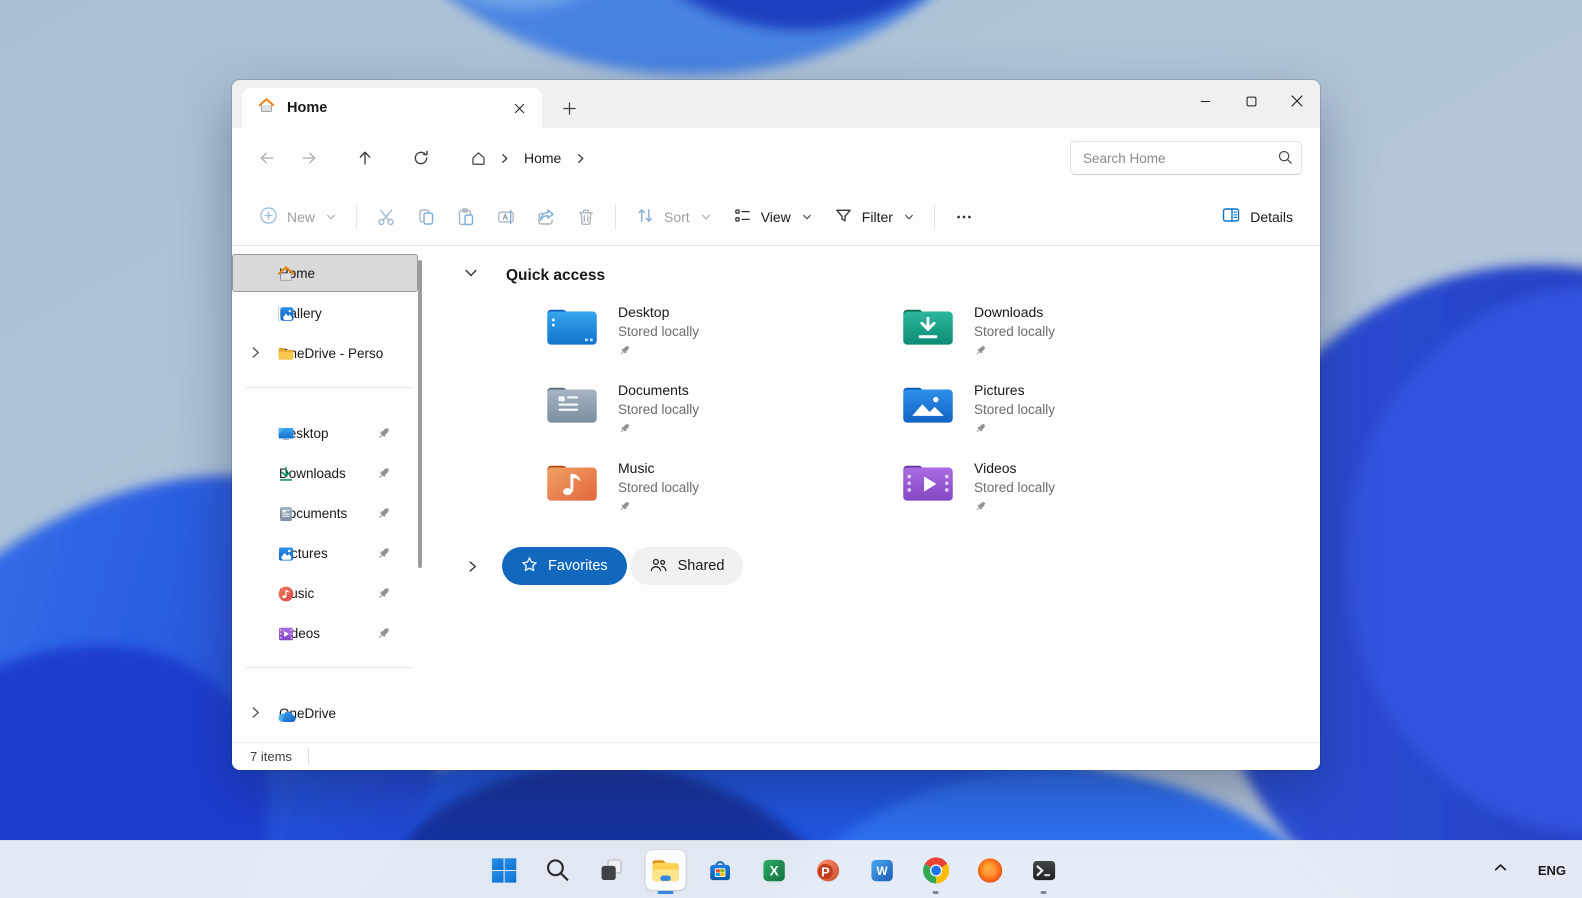  What do you see at coordinates (644, 312) in the screenshot?
I see `tile-name: Desktop` at bounding box center [644, 312].